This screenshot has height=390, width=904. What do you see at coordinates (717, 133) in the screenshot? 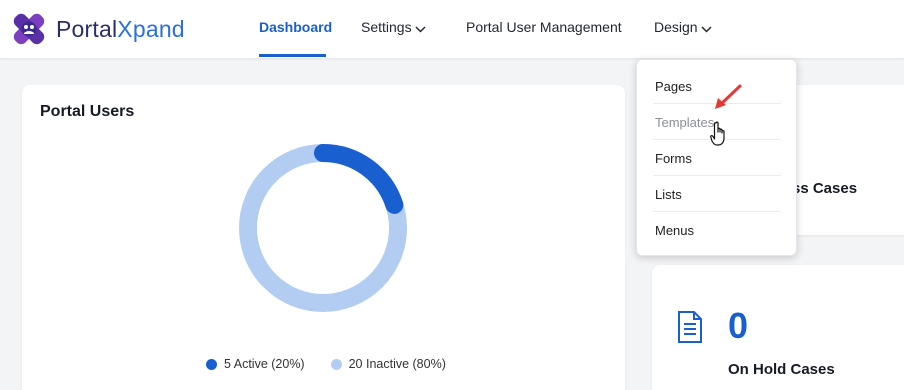
I see `hand-cursor-icon` at bounding box center [717, 133].